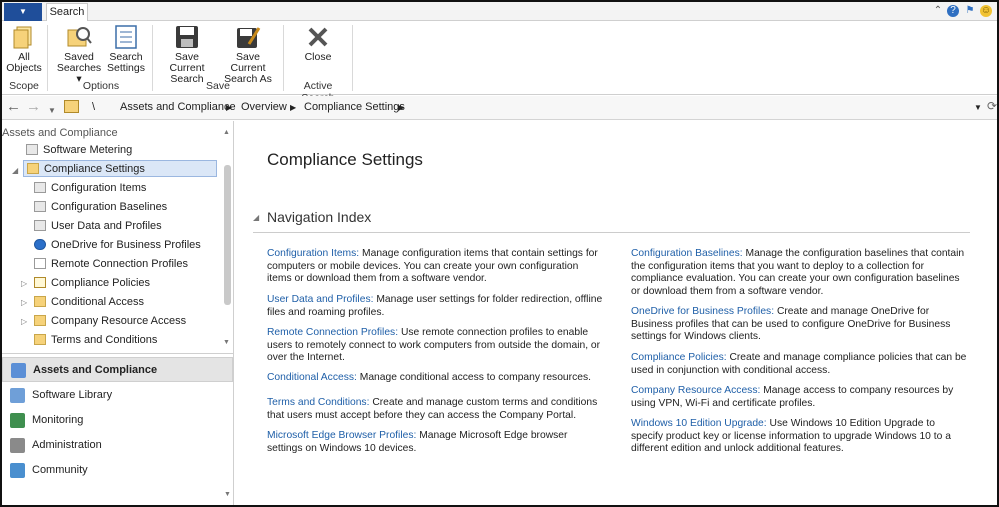  I want to click on workspace-label: Monitoring, so click(58, 420).